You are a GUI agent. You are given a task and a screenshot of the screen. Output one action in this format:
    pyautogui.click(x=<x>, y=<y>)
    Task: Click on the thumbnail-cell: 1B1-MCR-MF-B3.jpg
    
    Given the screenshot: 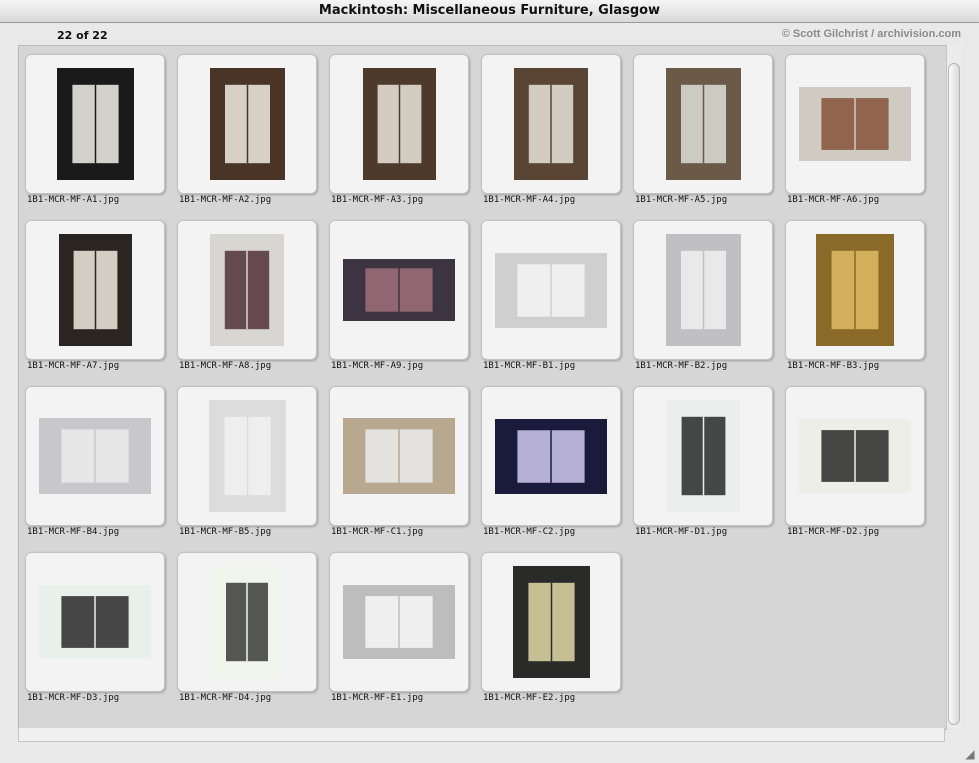 What is the action you would take?
    pyautogui.click(x=852, y=291)
    